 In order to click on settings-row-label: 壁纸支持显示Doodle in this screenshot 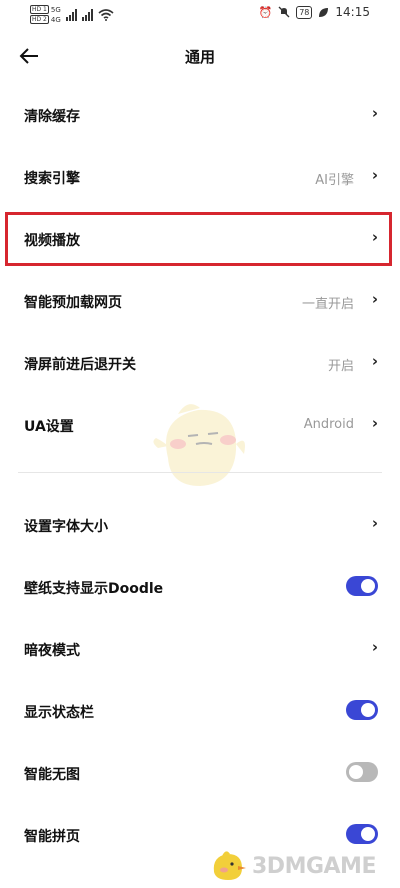, I will do `click(94, 589)`.